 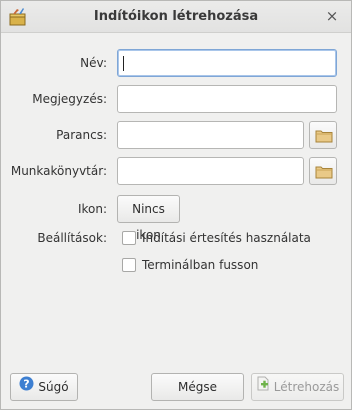 I want to click on icon-chooser-button: Nincs ikon, so click(x=148, y=218).